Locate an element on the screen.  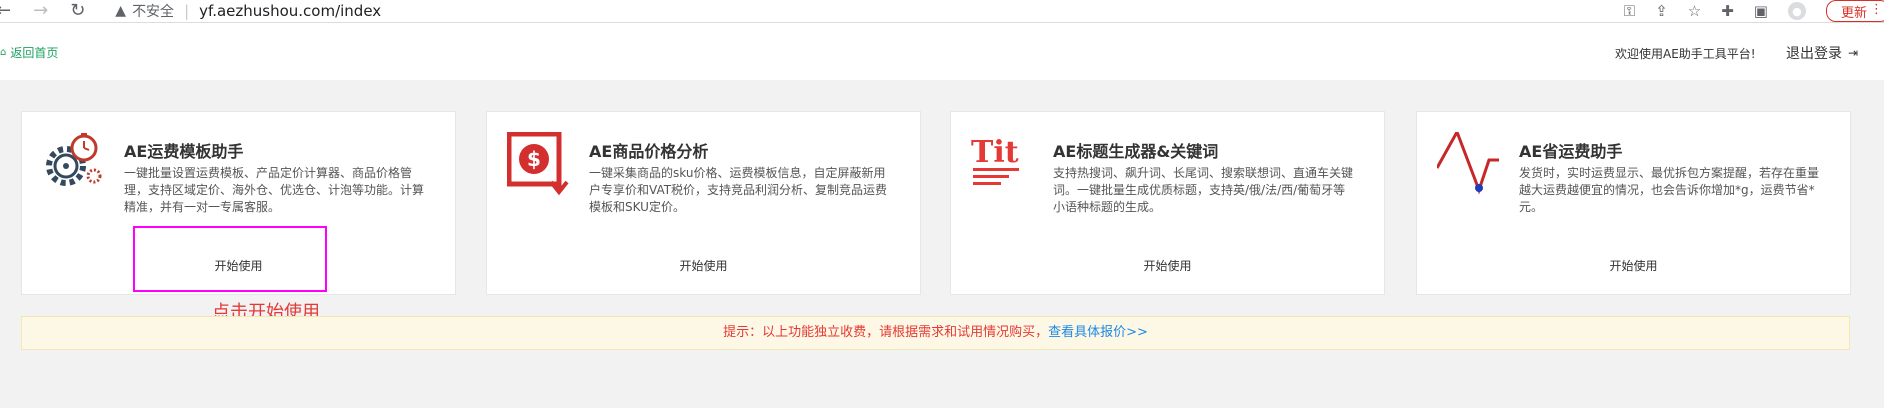
sidepanel-icon: ▣ is located at coordinates (1761, 11).